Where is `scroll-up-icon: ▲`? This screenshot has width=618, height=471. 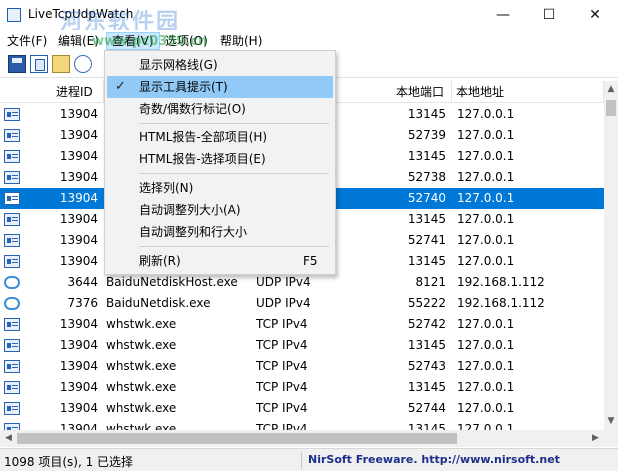
scroll-up-icon: ▲ is located at coordinates (611, 89).